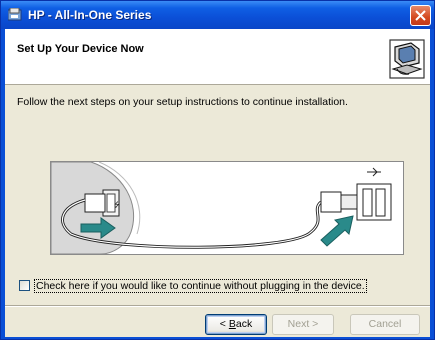  What do you see at coordinates (244, 324) in the screenshot?
I see `back-button-rest: ack` at bounding box center [244, 324].